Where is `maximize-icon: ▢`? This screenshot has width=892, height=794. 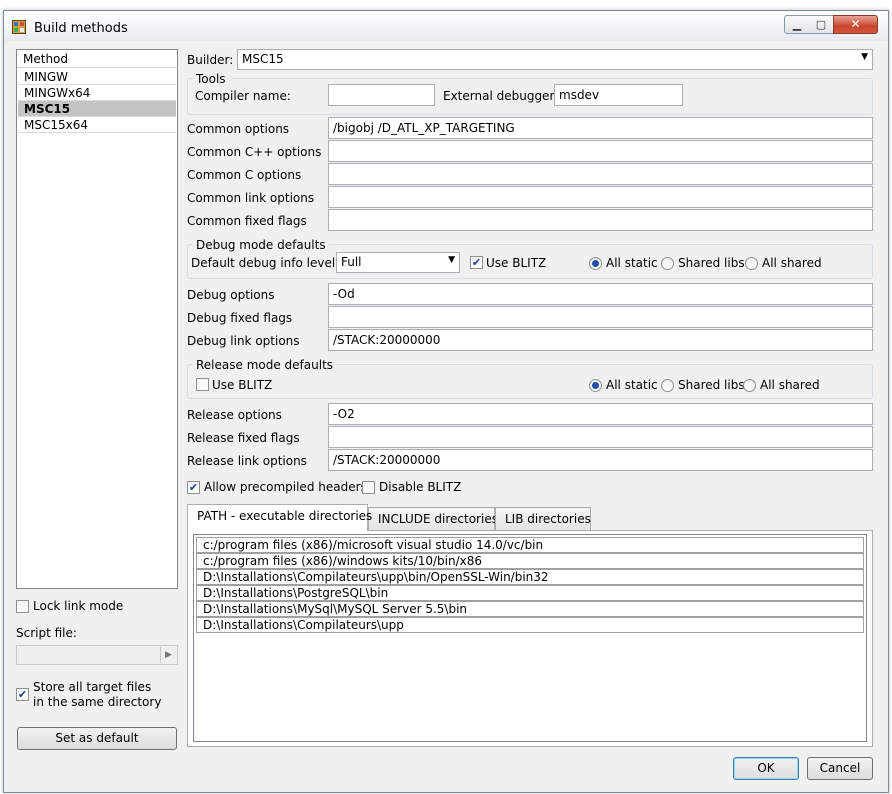
maximize-icon: ▢ is located at coordinates (821, 24).